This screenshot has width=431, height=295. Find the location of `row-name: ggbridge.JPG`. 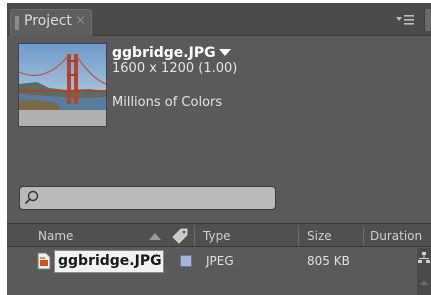

row-name: ggbridge.JPG is located at coordinates (110, 261).